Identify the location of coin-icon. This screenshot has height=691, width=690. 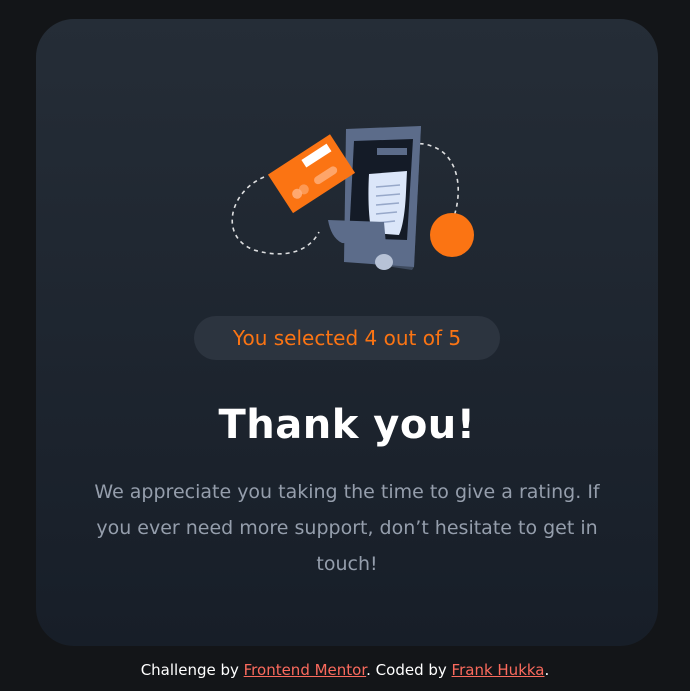
(452, 235).